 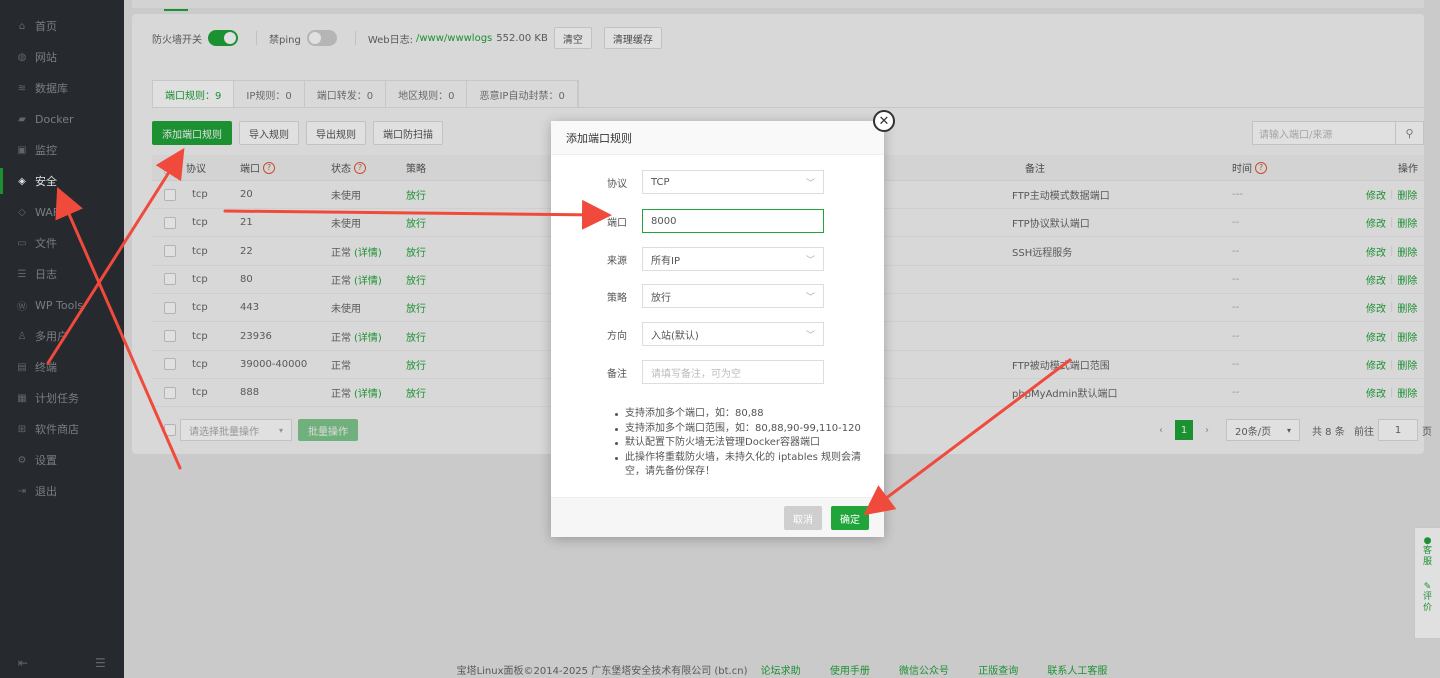 I want to click on port-row: 端口 8000, so click(x=717, y=221).